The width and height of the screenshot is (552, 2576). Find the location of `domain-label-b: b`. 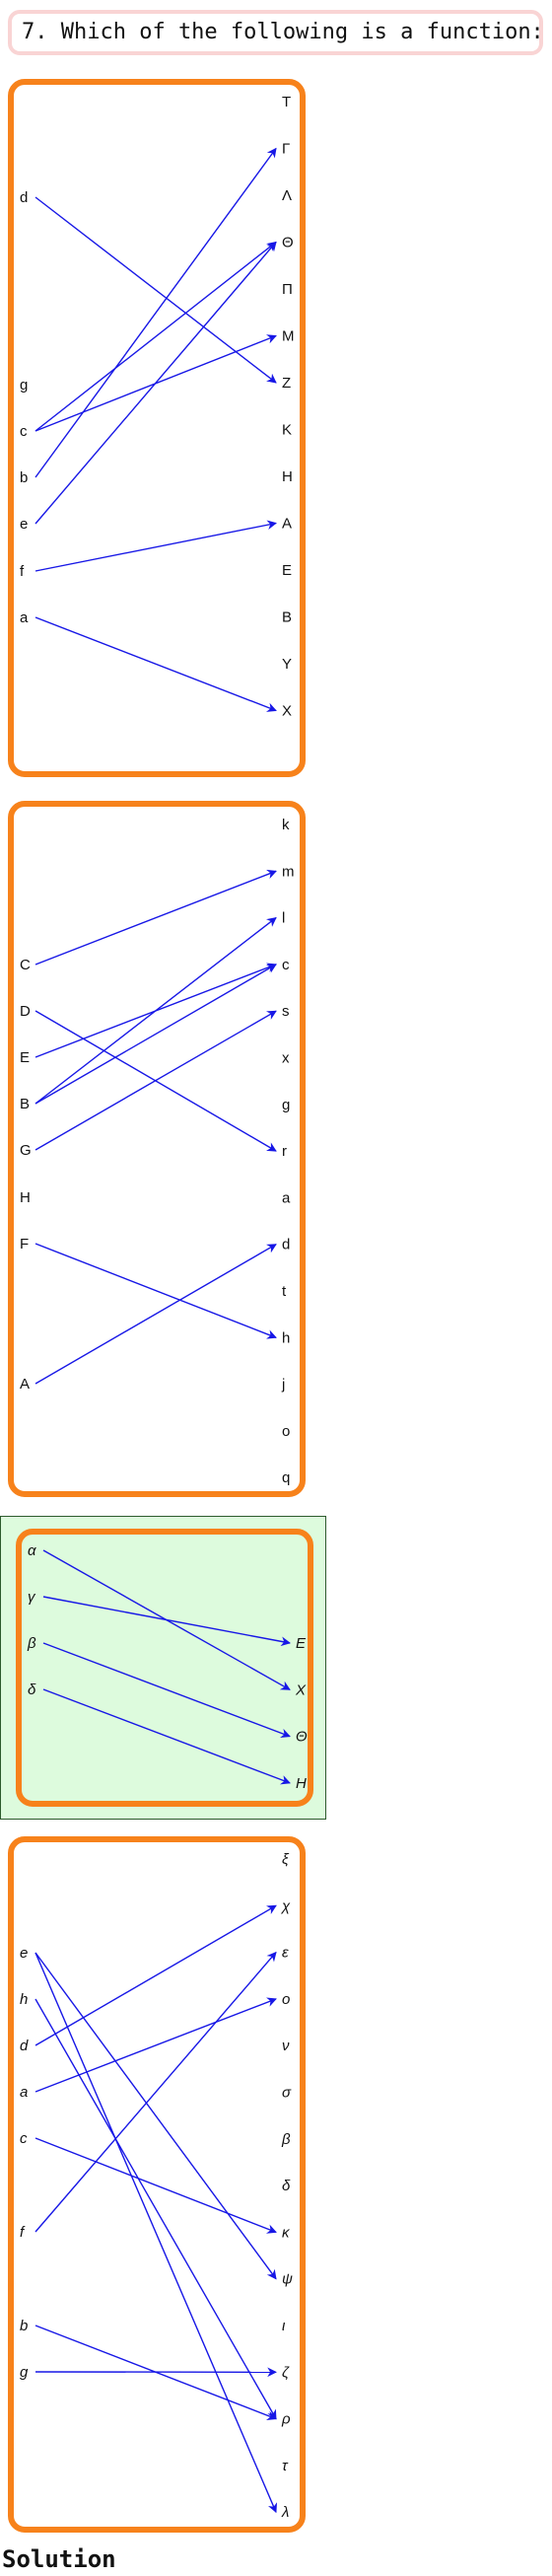

domain-label-b: b is located at coordinates (24, 2326).